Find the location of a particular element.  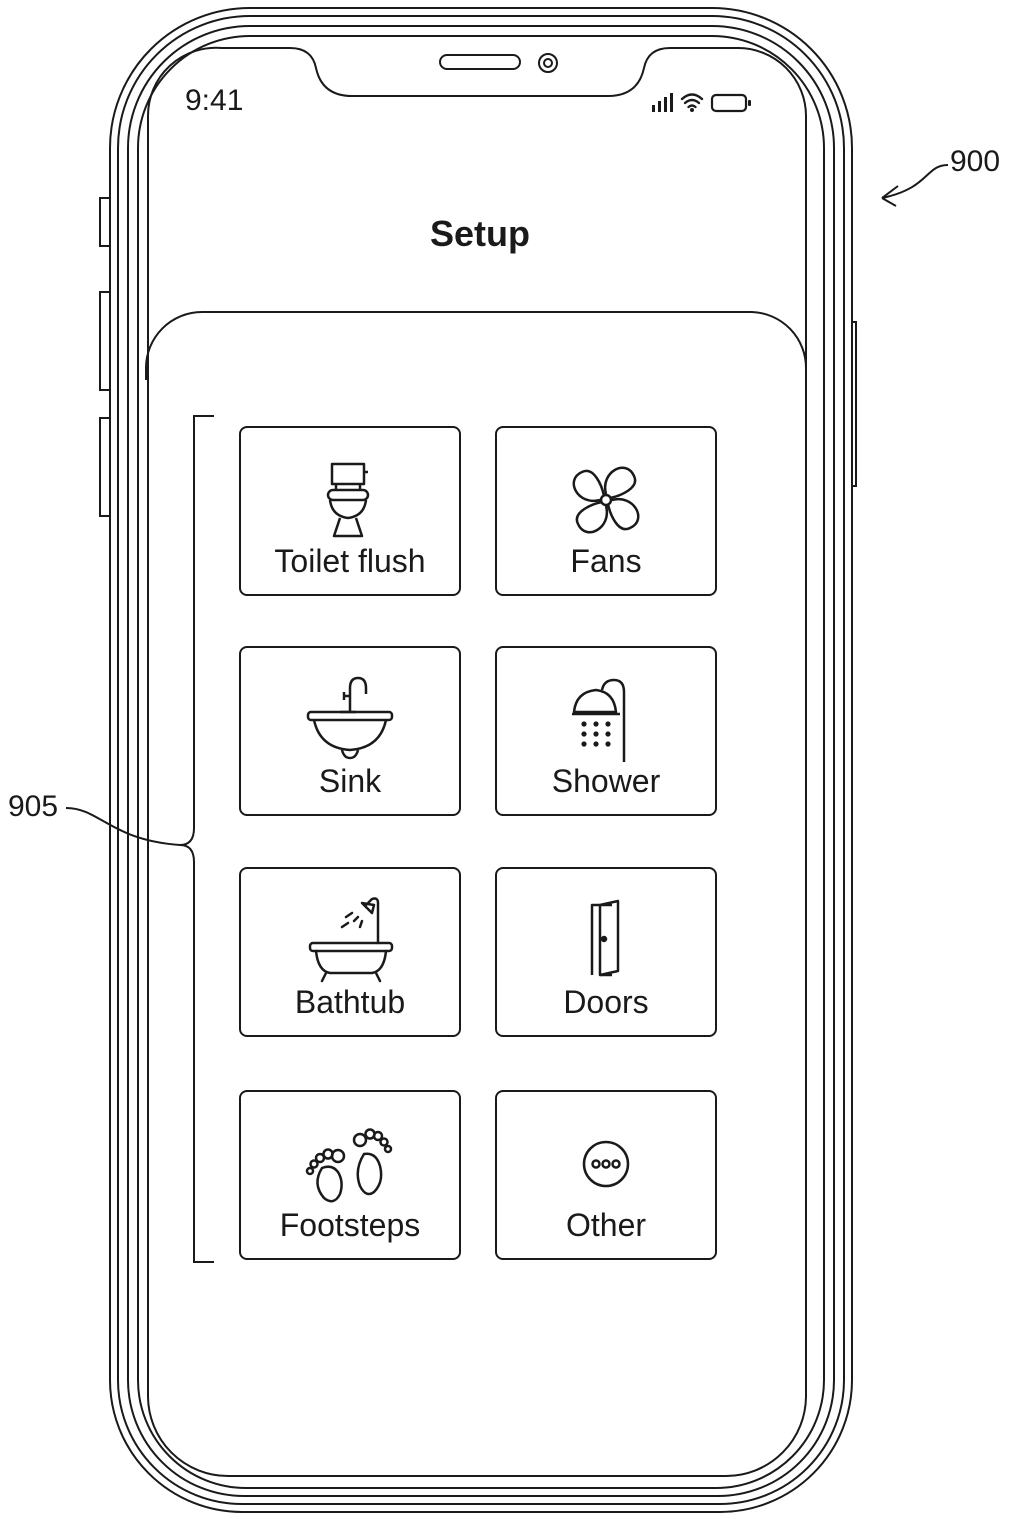

tile-other: Other is located at coordinates (606, 1175).